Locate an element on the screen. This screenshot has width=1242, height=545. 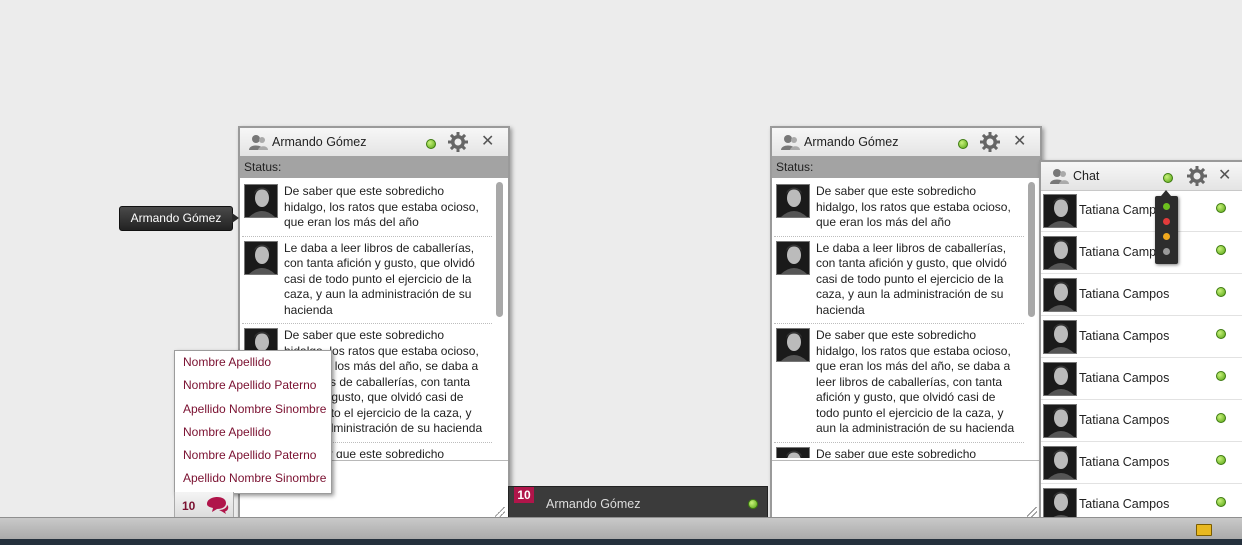
tooltip: Armando Gómez is located at coordinates (179, 218).